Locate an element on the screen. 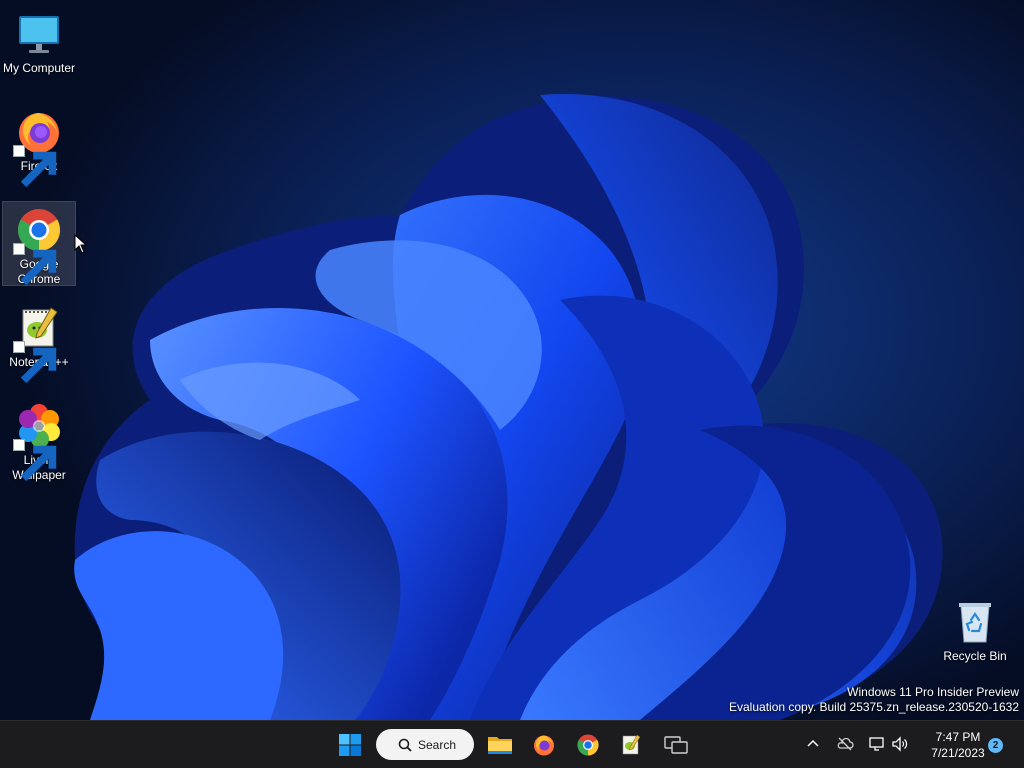  taskbar-chrome is located at coordinates (588, 745).